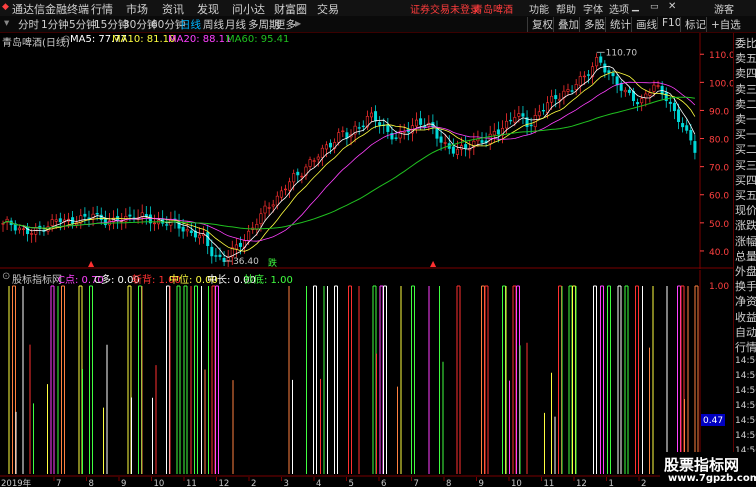 The width and height of the screenshot is (756, 487). Describe the element at coordinates (272, 263) in the screenshot. I see `die-signal-label: 跌` at that location.